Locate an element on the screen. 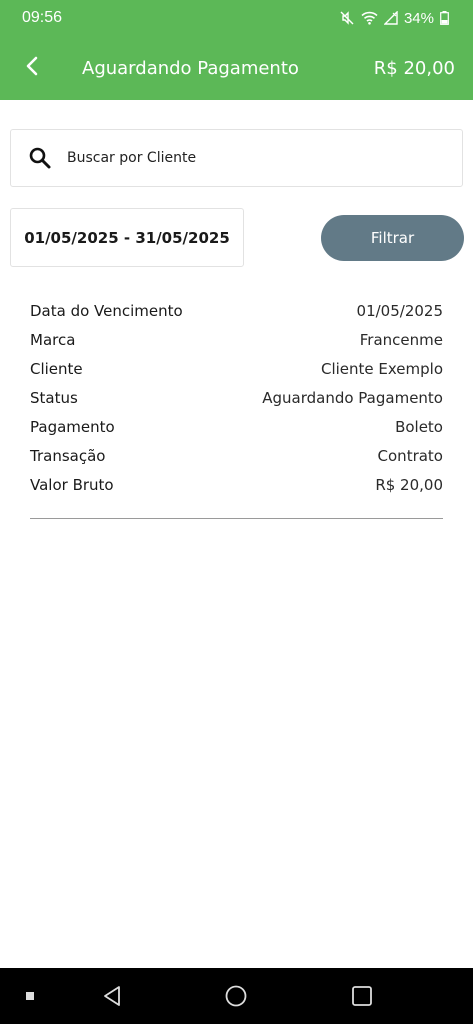 Image resolution: width=473 pixels, height=1024 pixels. detail-value: Boleto is located at coordinates (419, 426).